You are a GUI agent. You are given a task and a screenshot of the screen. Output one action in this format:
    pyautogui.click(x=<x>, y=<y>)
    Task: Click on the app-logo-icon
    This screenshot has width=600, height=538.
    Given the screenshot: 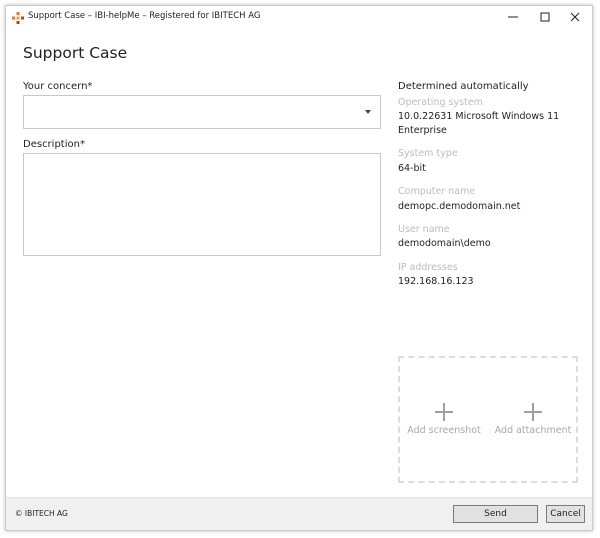 What is the action you would take?
    pyautogui.click(x=18, y=18)
    